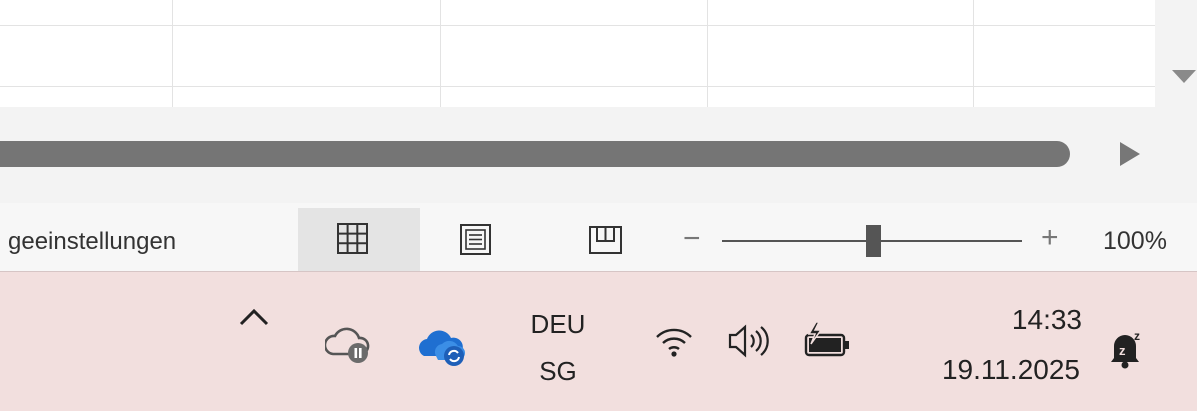  What do you see at coordinates (254, 317) in the screenshot?
I see `chevron-up-icon` at bounding box center [254, 317].